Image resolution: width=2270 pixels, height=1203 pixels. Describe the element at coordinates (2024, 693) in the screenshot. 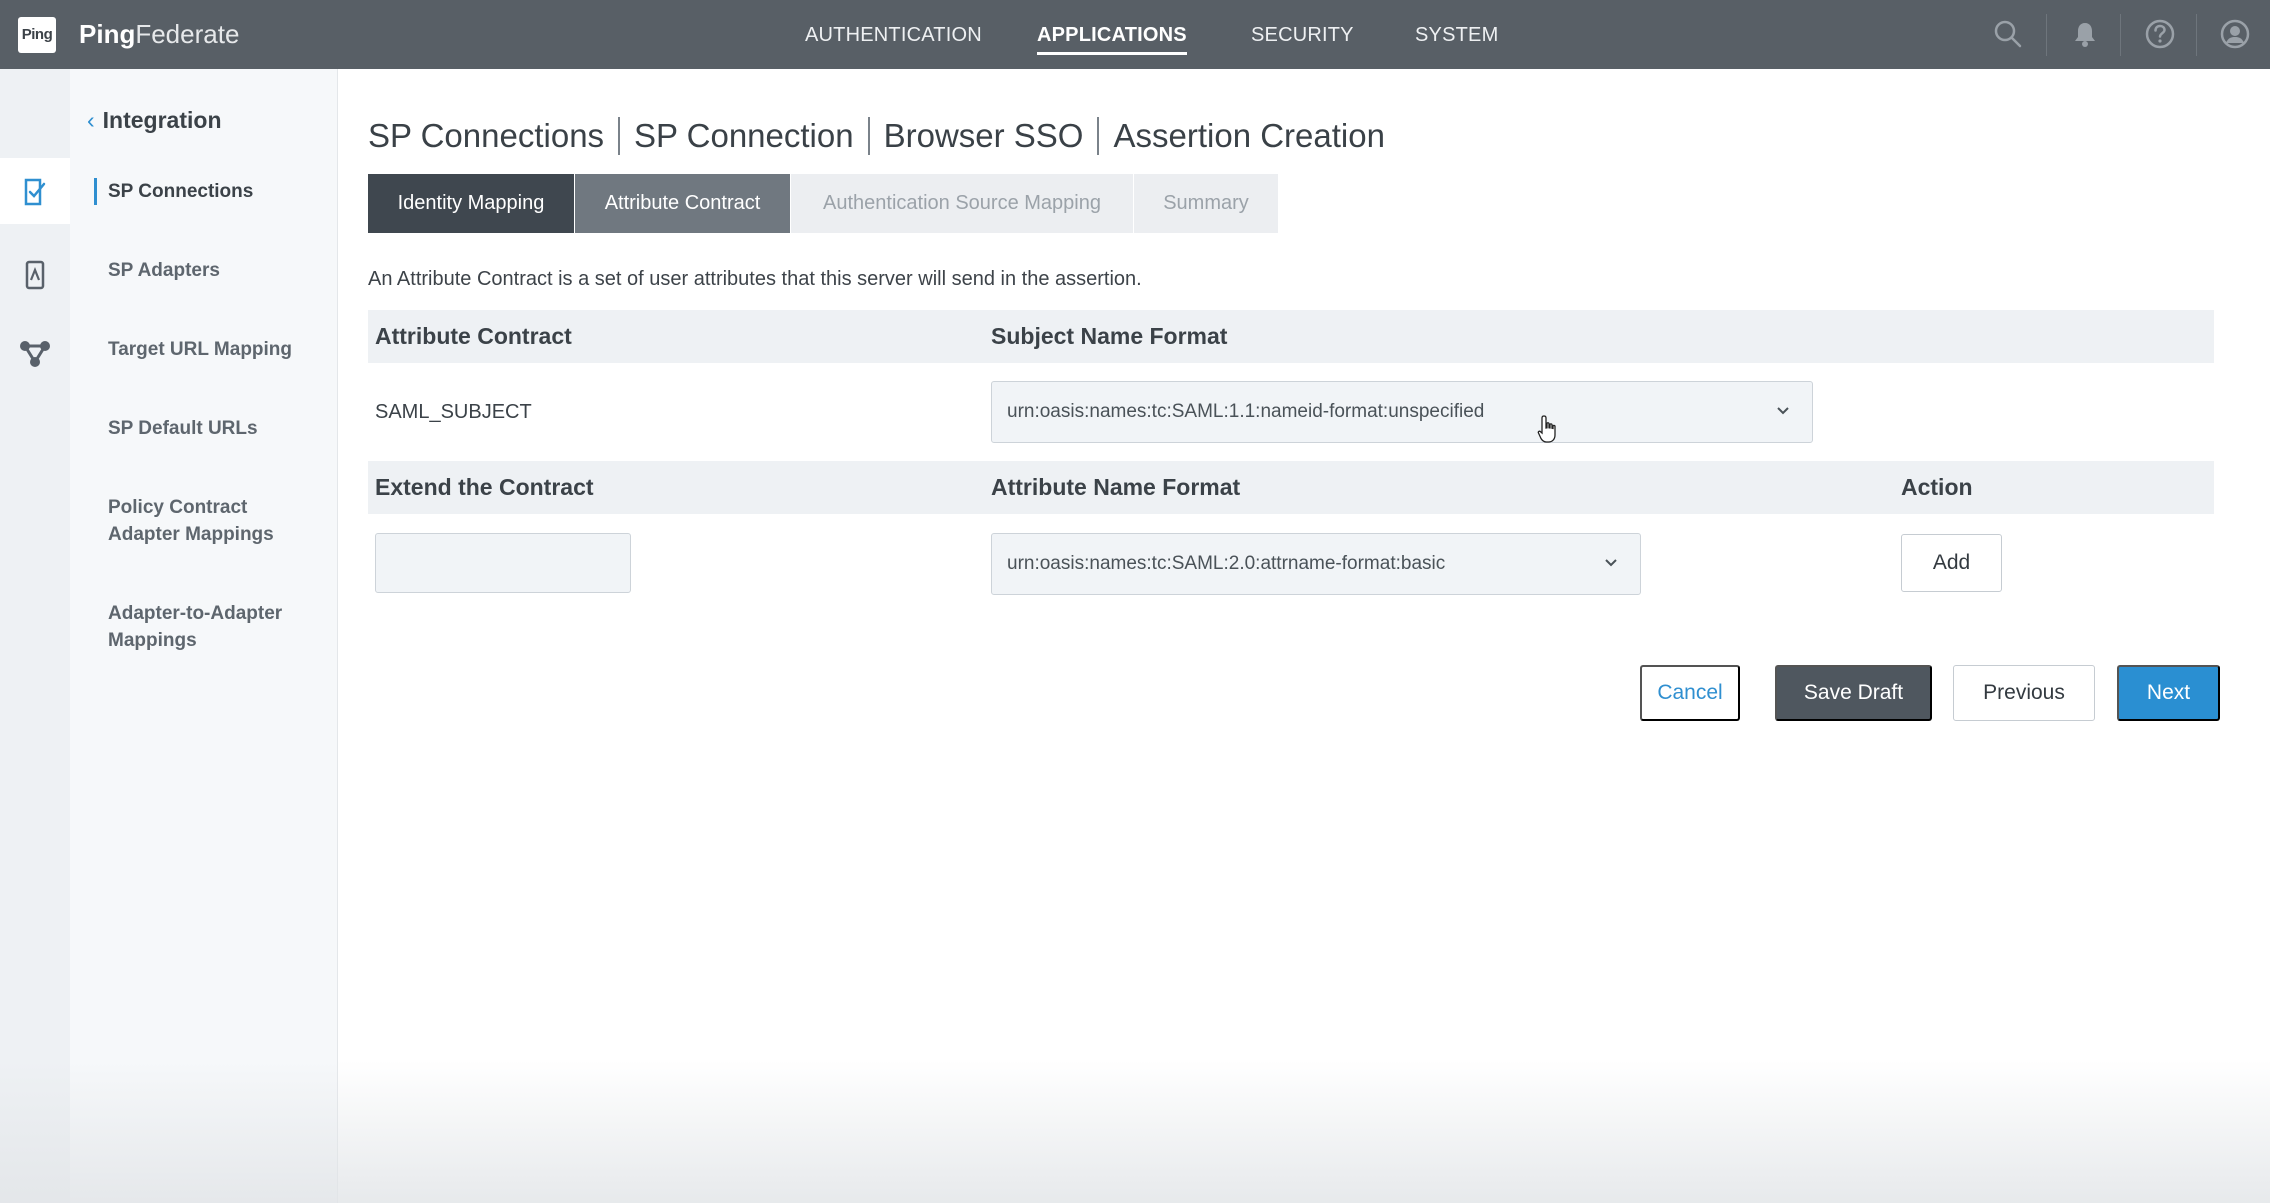

I see `previous-button: Previous` at that location.